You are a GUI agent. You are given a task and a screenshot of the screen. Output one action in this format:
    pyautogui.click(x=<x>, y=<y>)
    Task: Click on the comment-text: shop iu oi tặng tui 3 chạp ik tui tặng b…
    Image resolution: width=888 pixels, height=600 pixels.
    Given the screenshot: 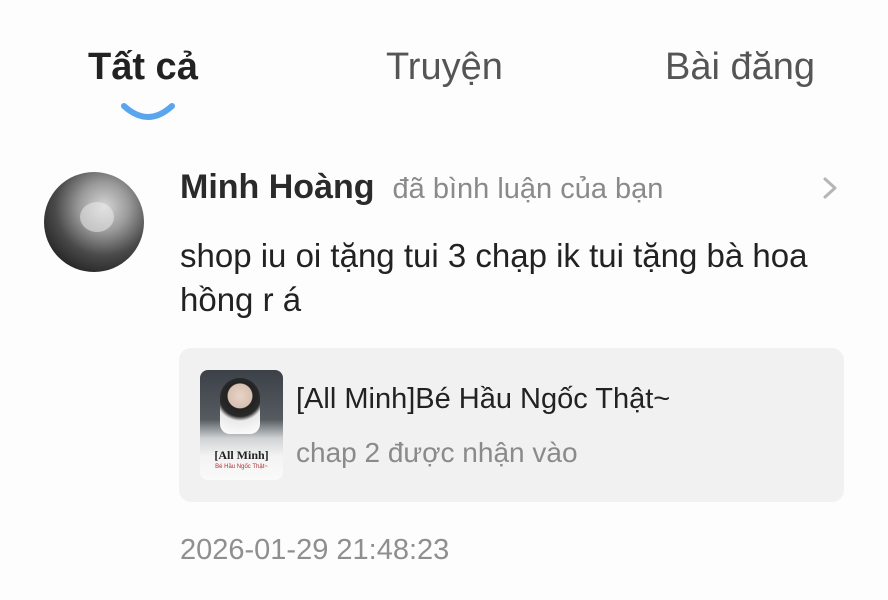 What is the action you would take?
    pyautogui.click(x=494, y=277)
    